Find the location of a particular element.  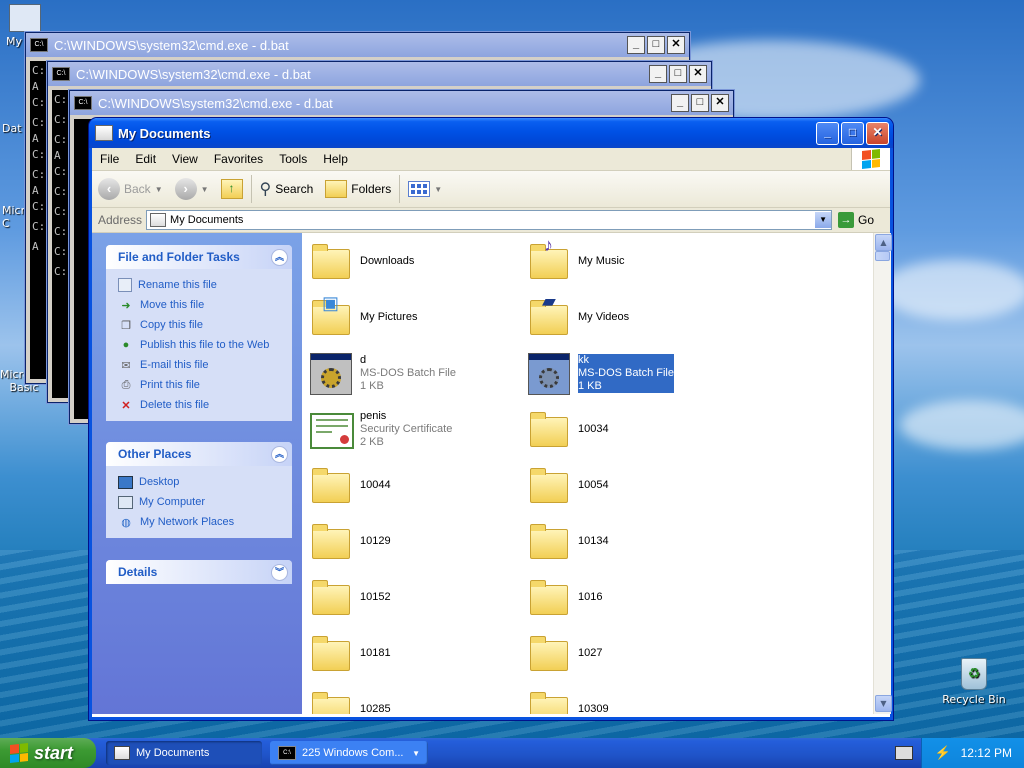

task-copy: ❐ Copy this file is located at coordinates (205, 325).